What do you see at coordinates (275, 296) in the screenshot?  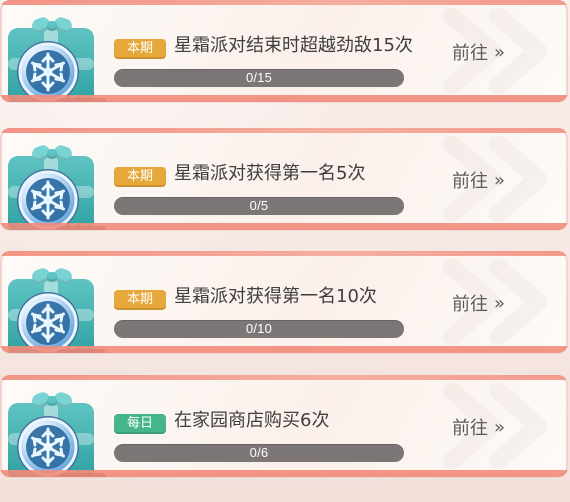 I see `task-title: 星霜派对获得第一名10次` at bounding box center [275, 296].